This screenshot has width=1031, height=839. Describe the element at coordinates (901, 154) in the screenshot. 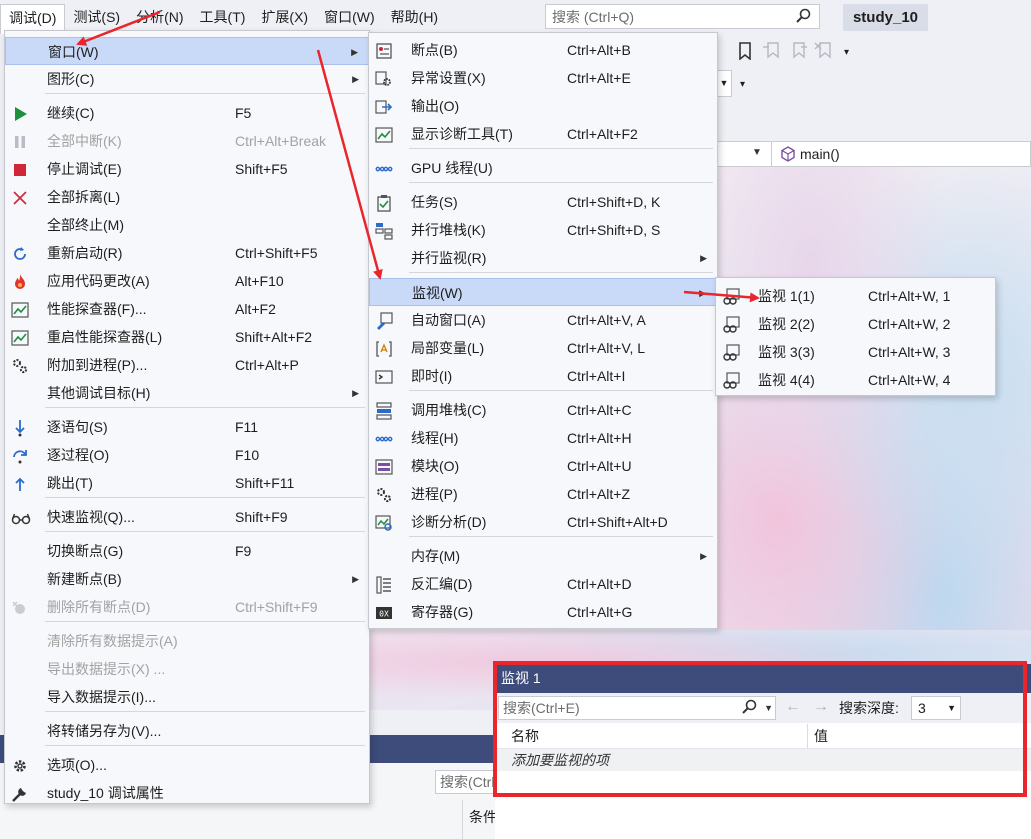

I see `function-dropdown: main()` at that location.